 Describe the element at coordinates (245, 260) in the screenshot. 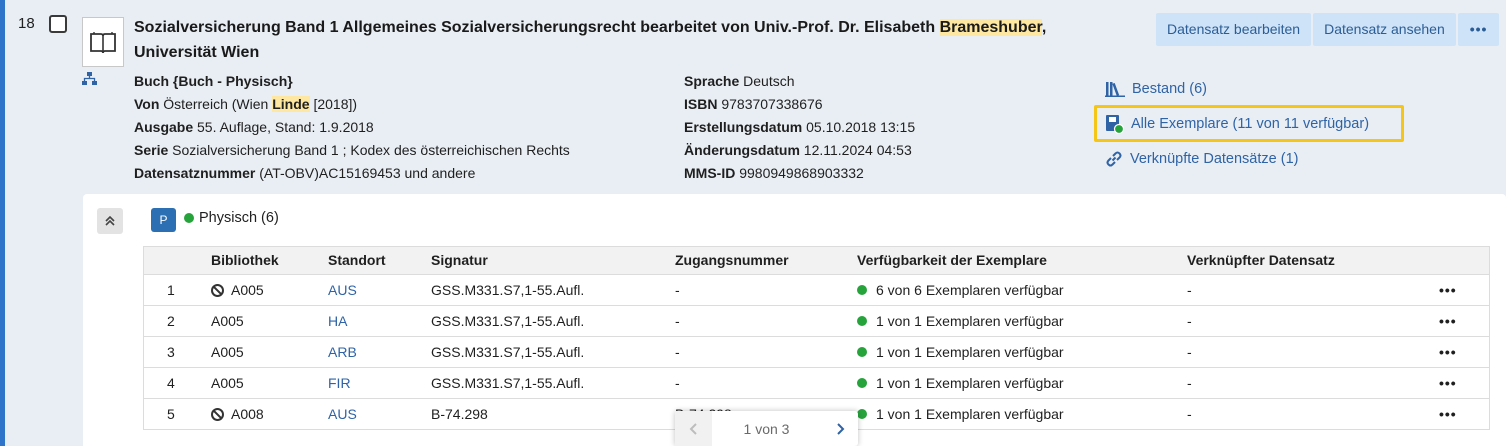

I see `col-bibliothek: Bibliothek` at that location.